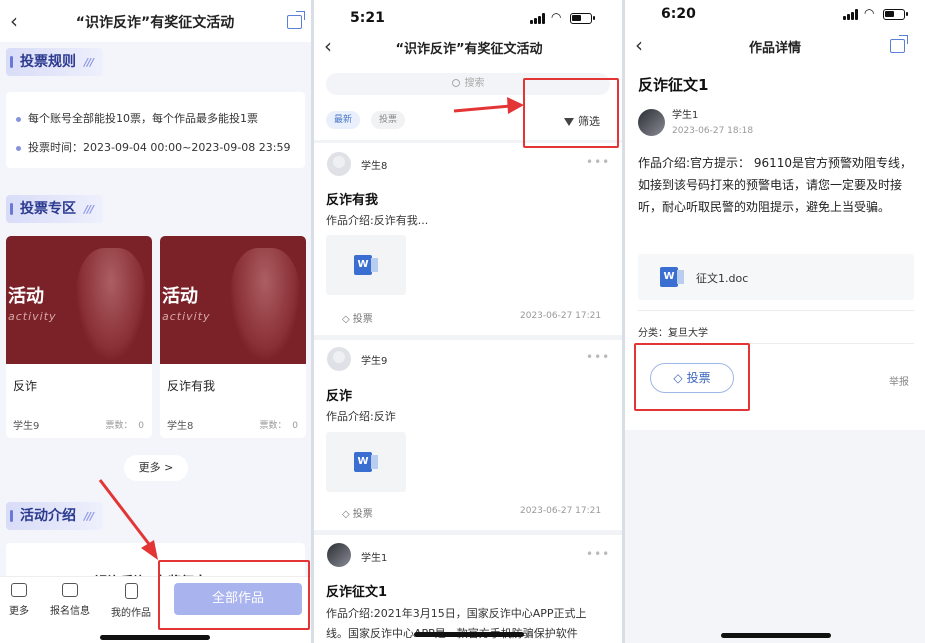 The image size is (925, 643). Describe the element at coordinates (678, 14) in the screenshot. I see `status-time: 6:20` at that location.